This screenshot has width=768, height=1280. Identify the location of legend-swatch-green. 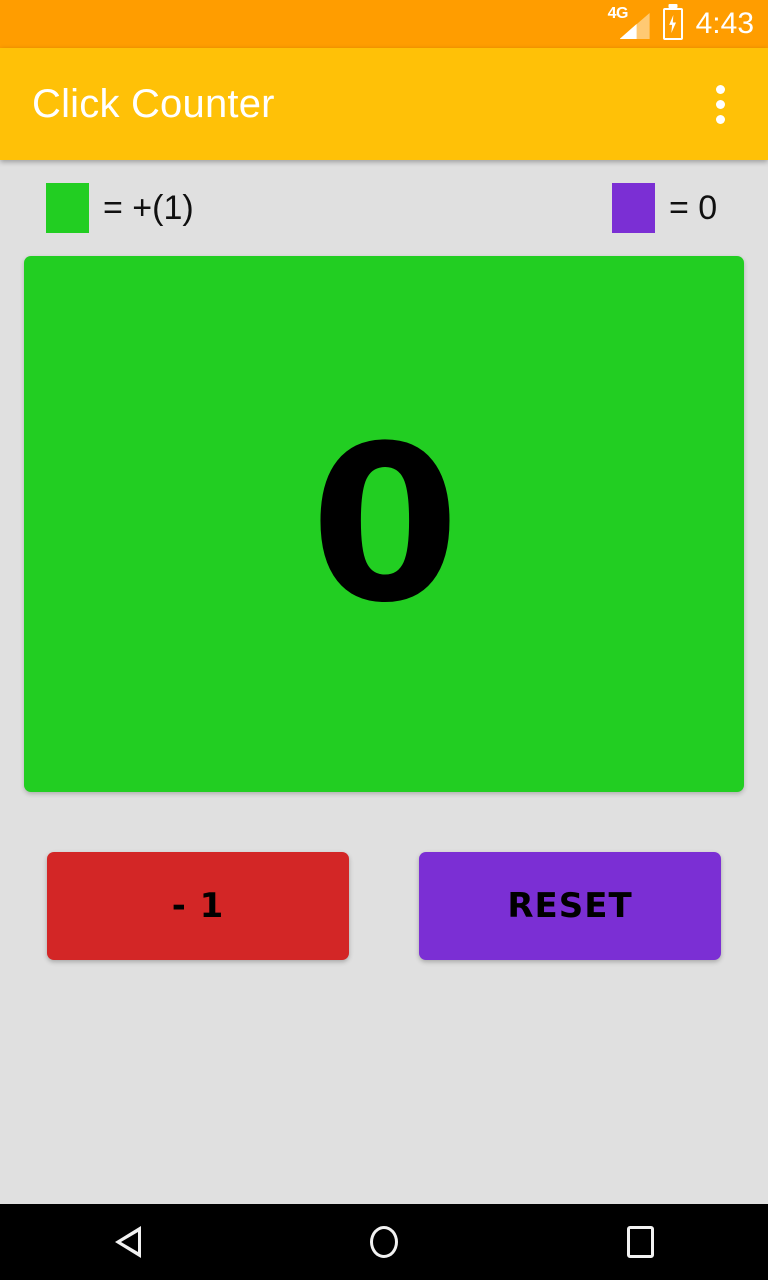
(67, 208).